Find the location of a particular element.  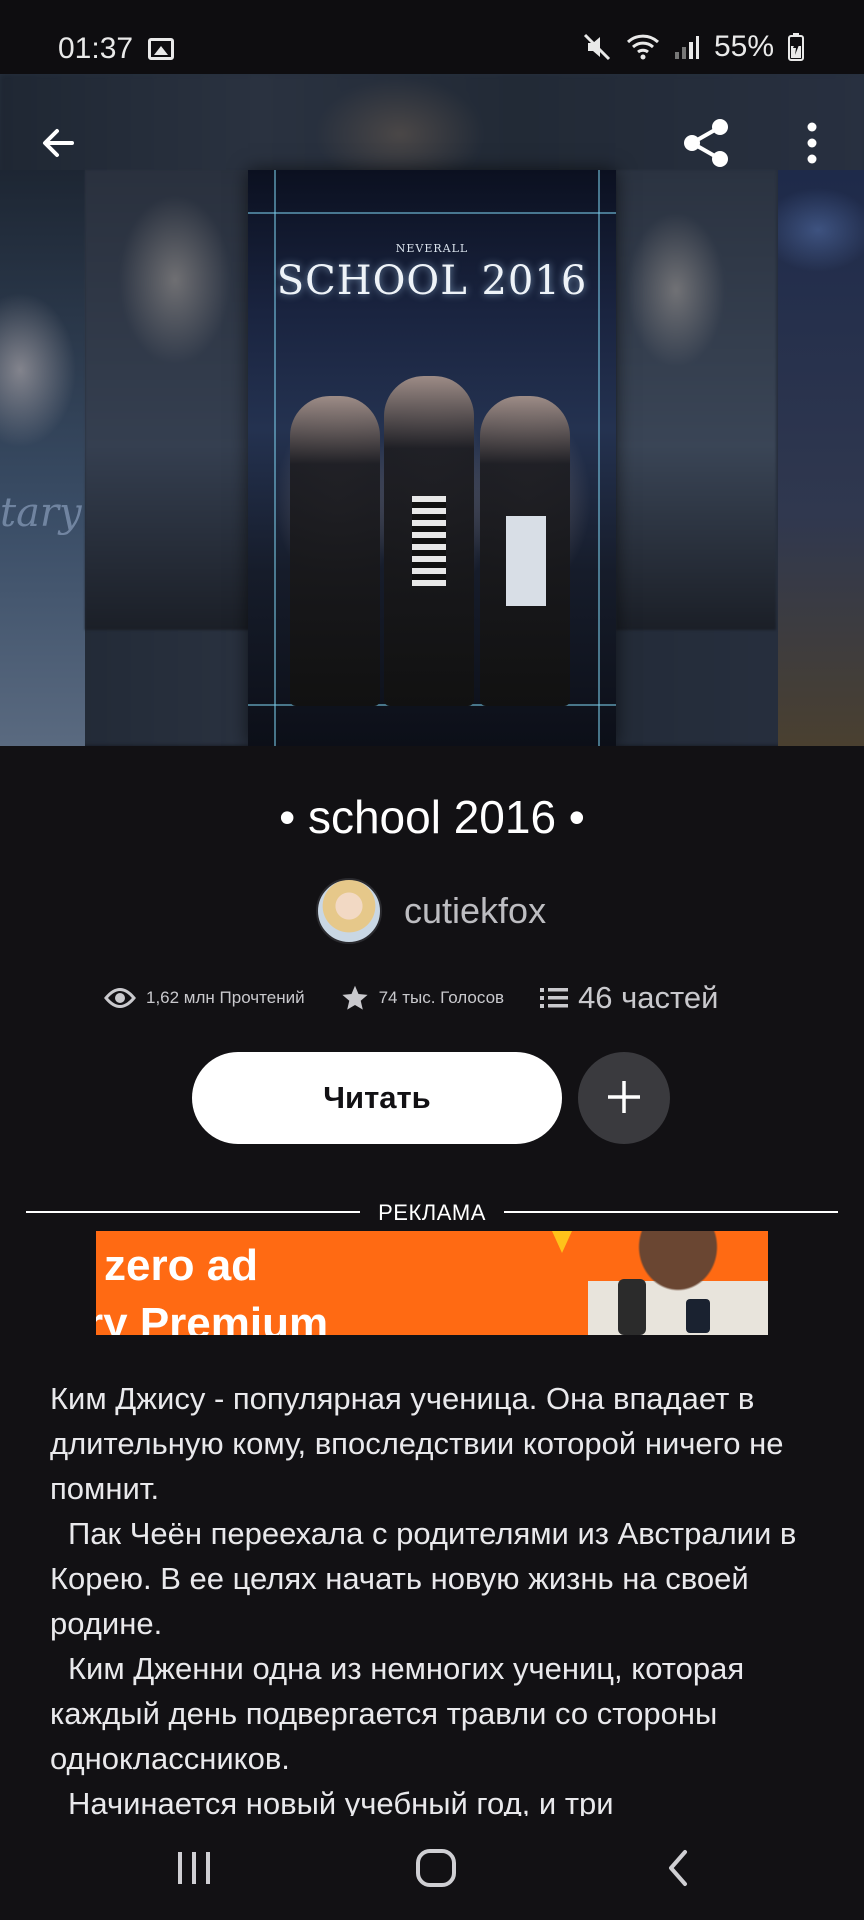

ad-label-row: РЕКЛАМА is located at coordinates (432, 1212).